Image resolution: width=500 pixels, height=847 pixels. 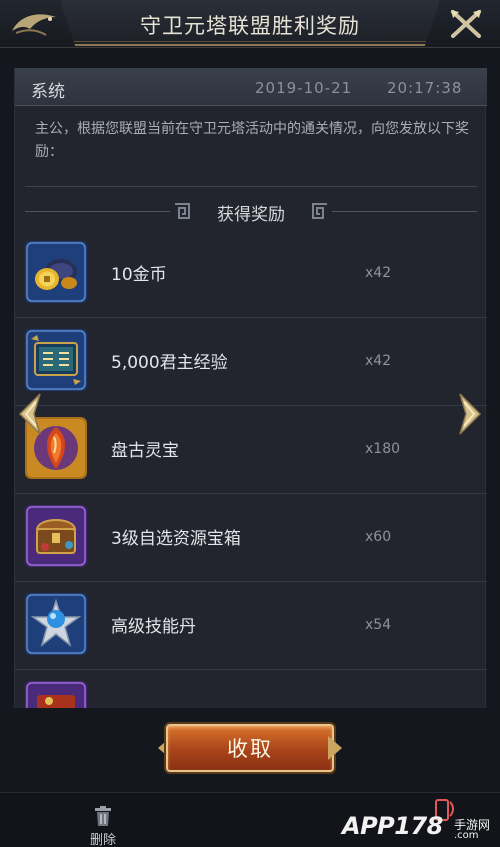 What do you see at coordinates (56, 360) in the screenshot?
I see `experience-book-icon` at bounding box center [56, 360].